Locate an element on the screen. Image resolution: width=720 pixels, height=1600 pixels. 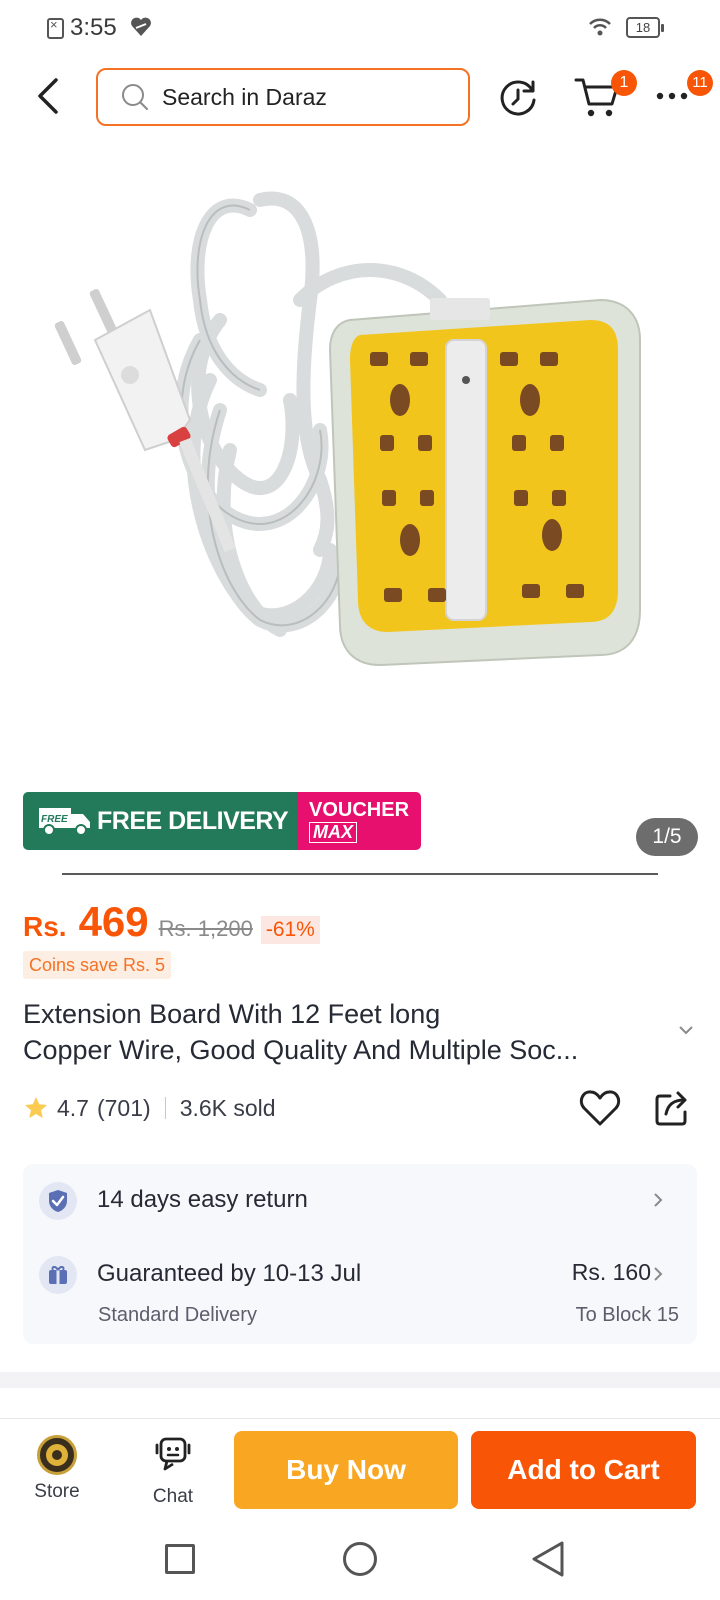
header: Search in Daraz 1 11 is located at coordinates (360, 97).